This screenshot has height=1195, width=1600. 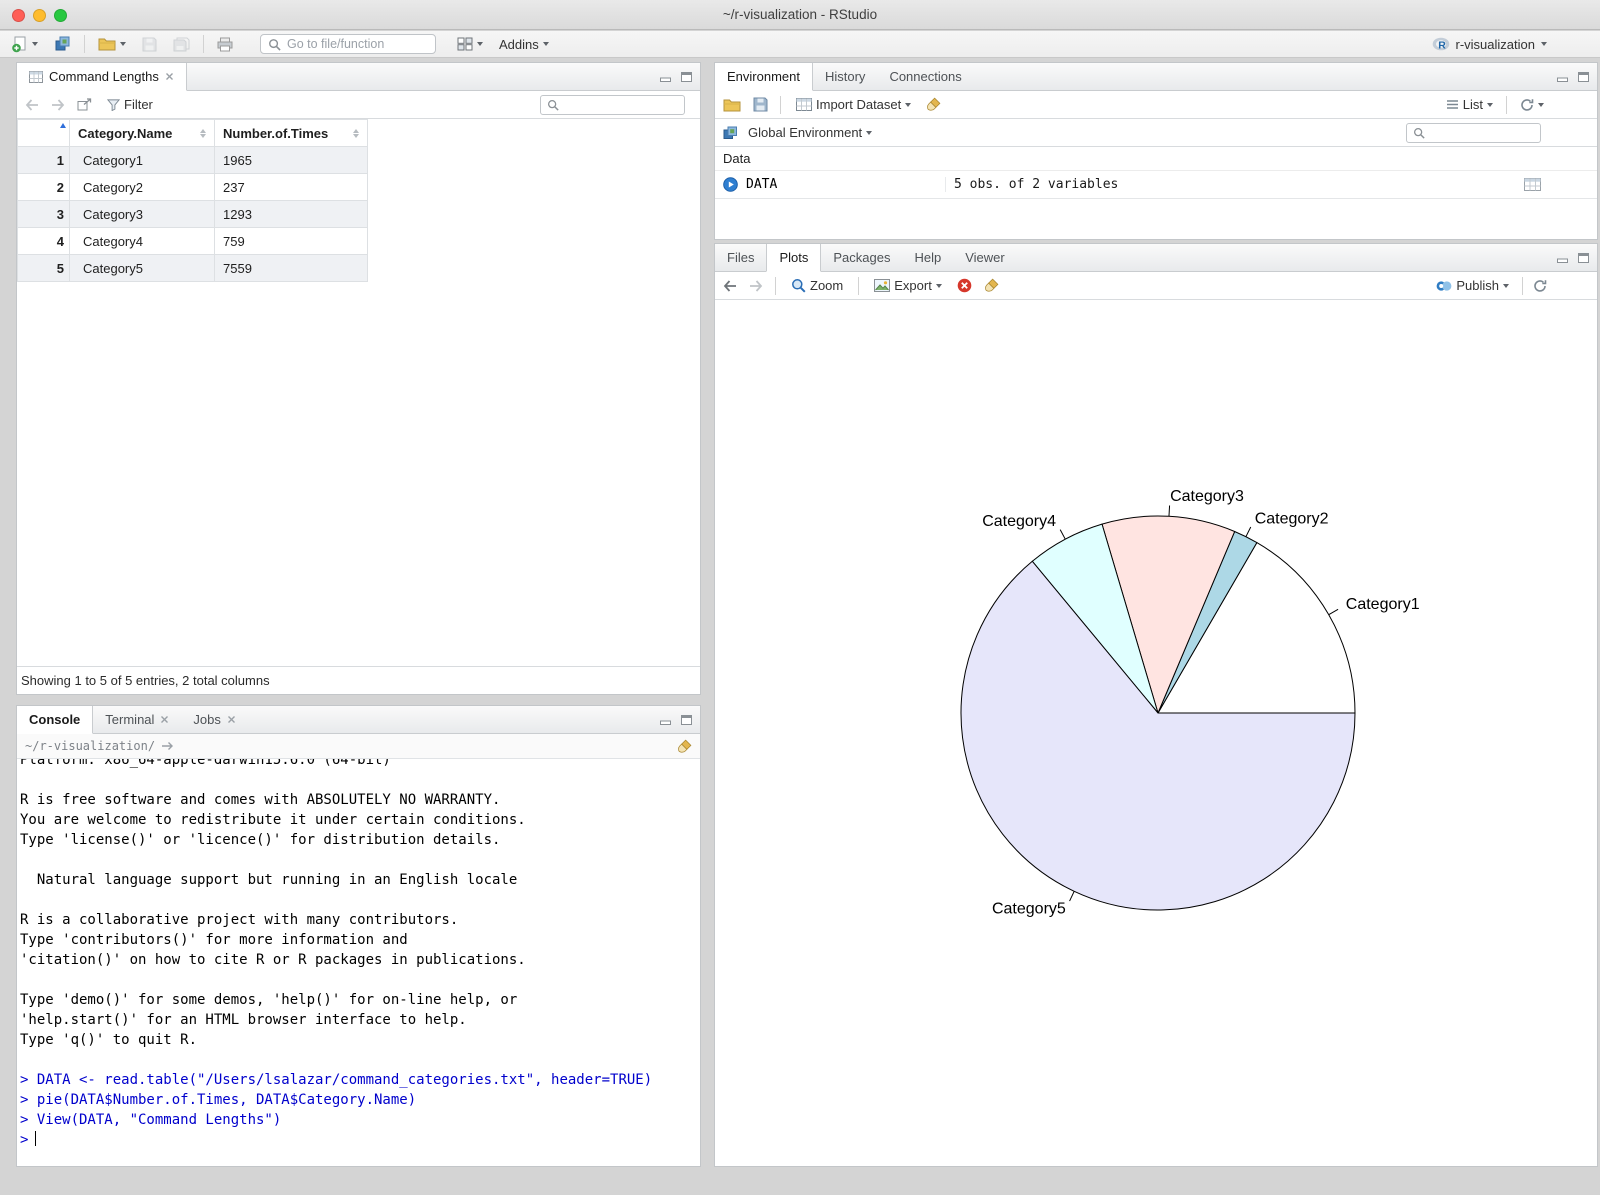 I want to click on save-icon, so click(x=149, y=44).